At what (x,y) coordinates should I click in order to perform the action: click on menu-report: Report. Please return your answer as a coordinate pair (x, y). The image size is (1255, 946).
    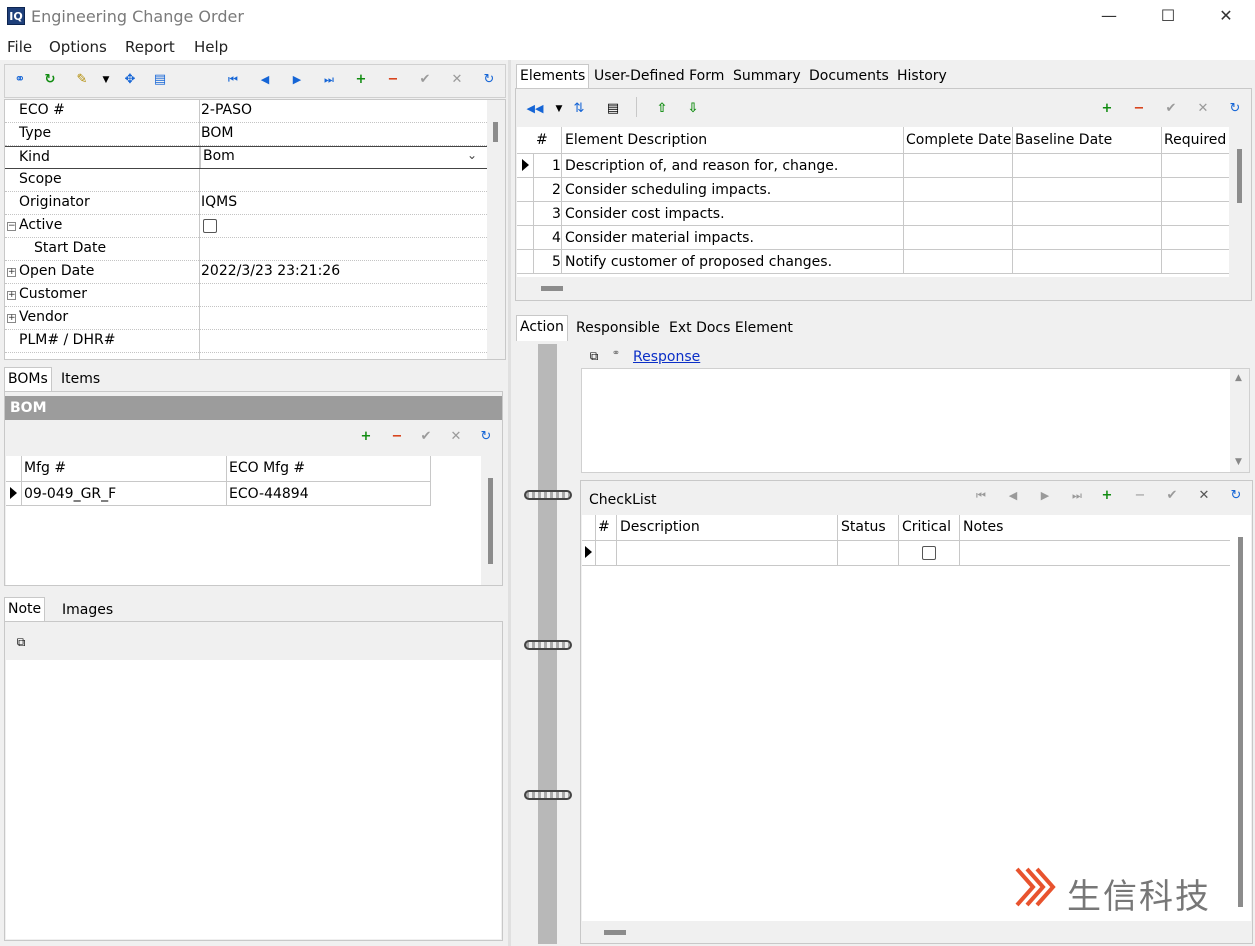
    Looking at the image, I should click on (150, 47).